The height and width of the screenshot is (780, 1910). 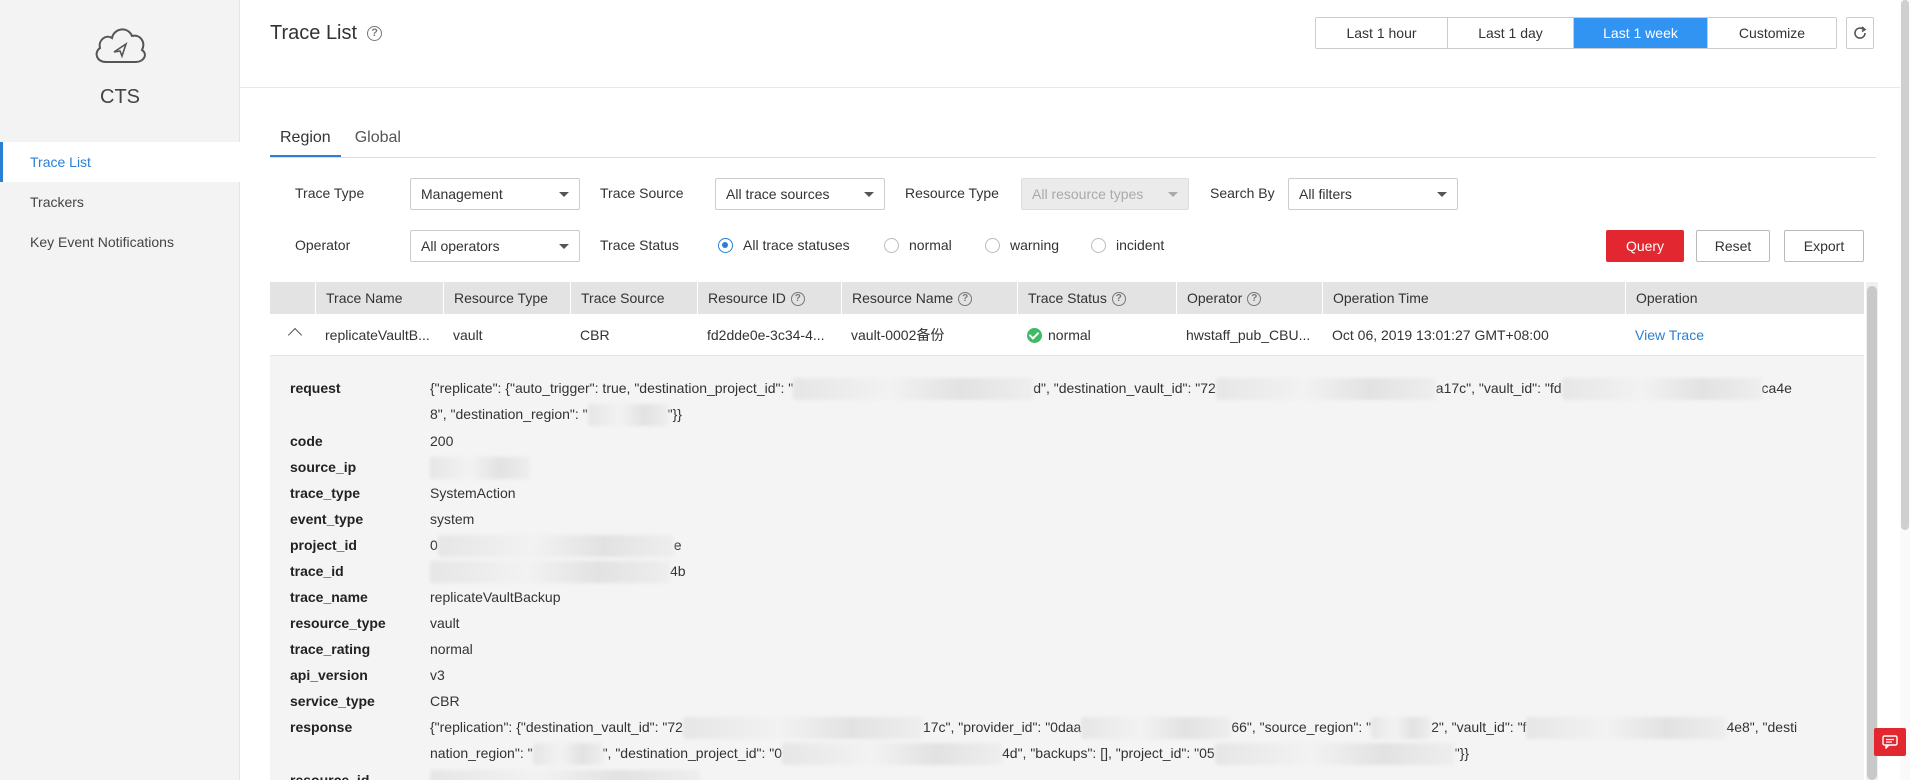 I want to click on page-scrollbar-thumb, so click(x=1905, y=265).